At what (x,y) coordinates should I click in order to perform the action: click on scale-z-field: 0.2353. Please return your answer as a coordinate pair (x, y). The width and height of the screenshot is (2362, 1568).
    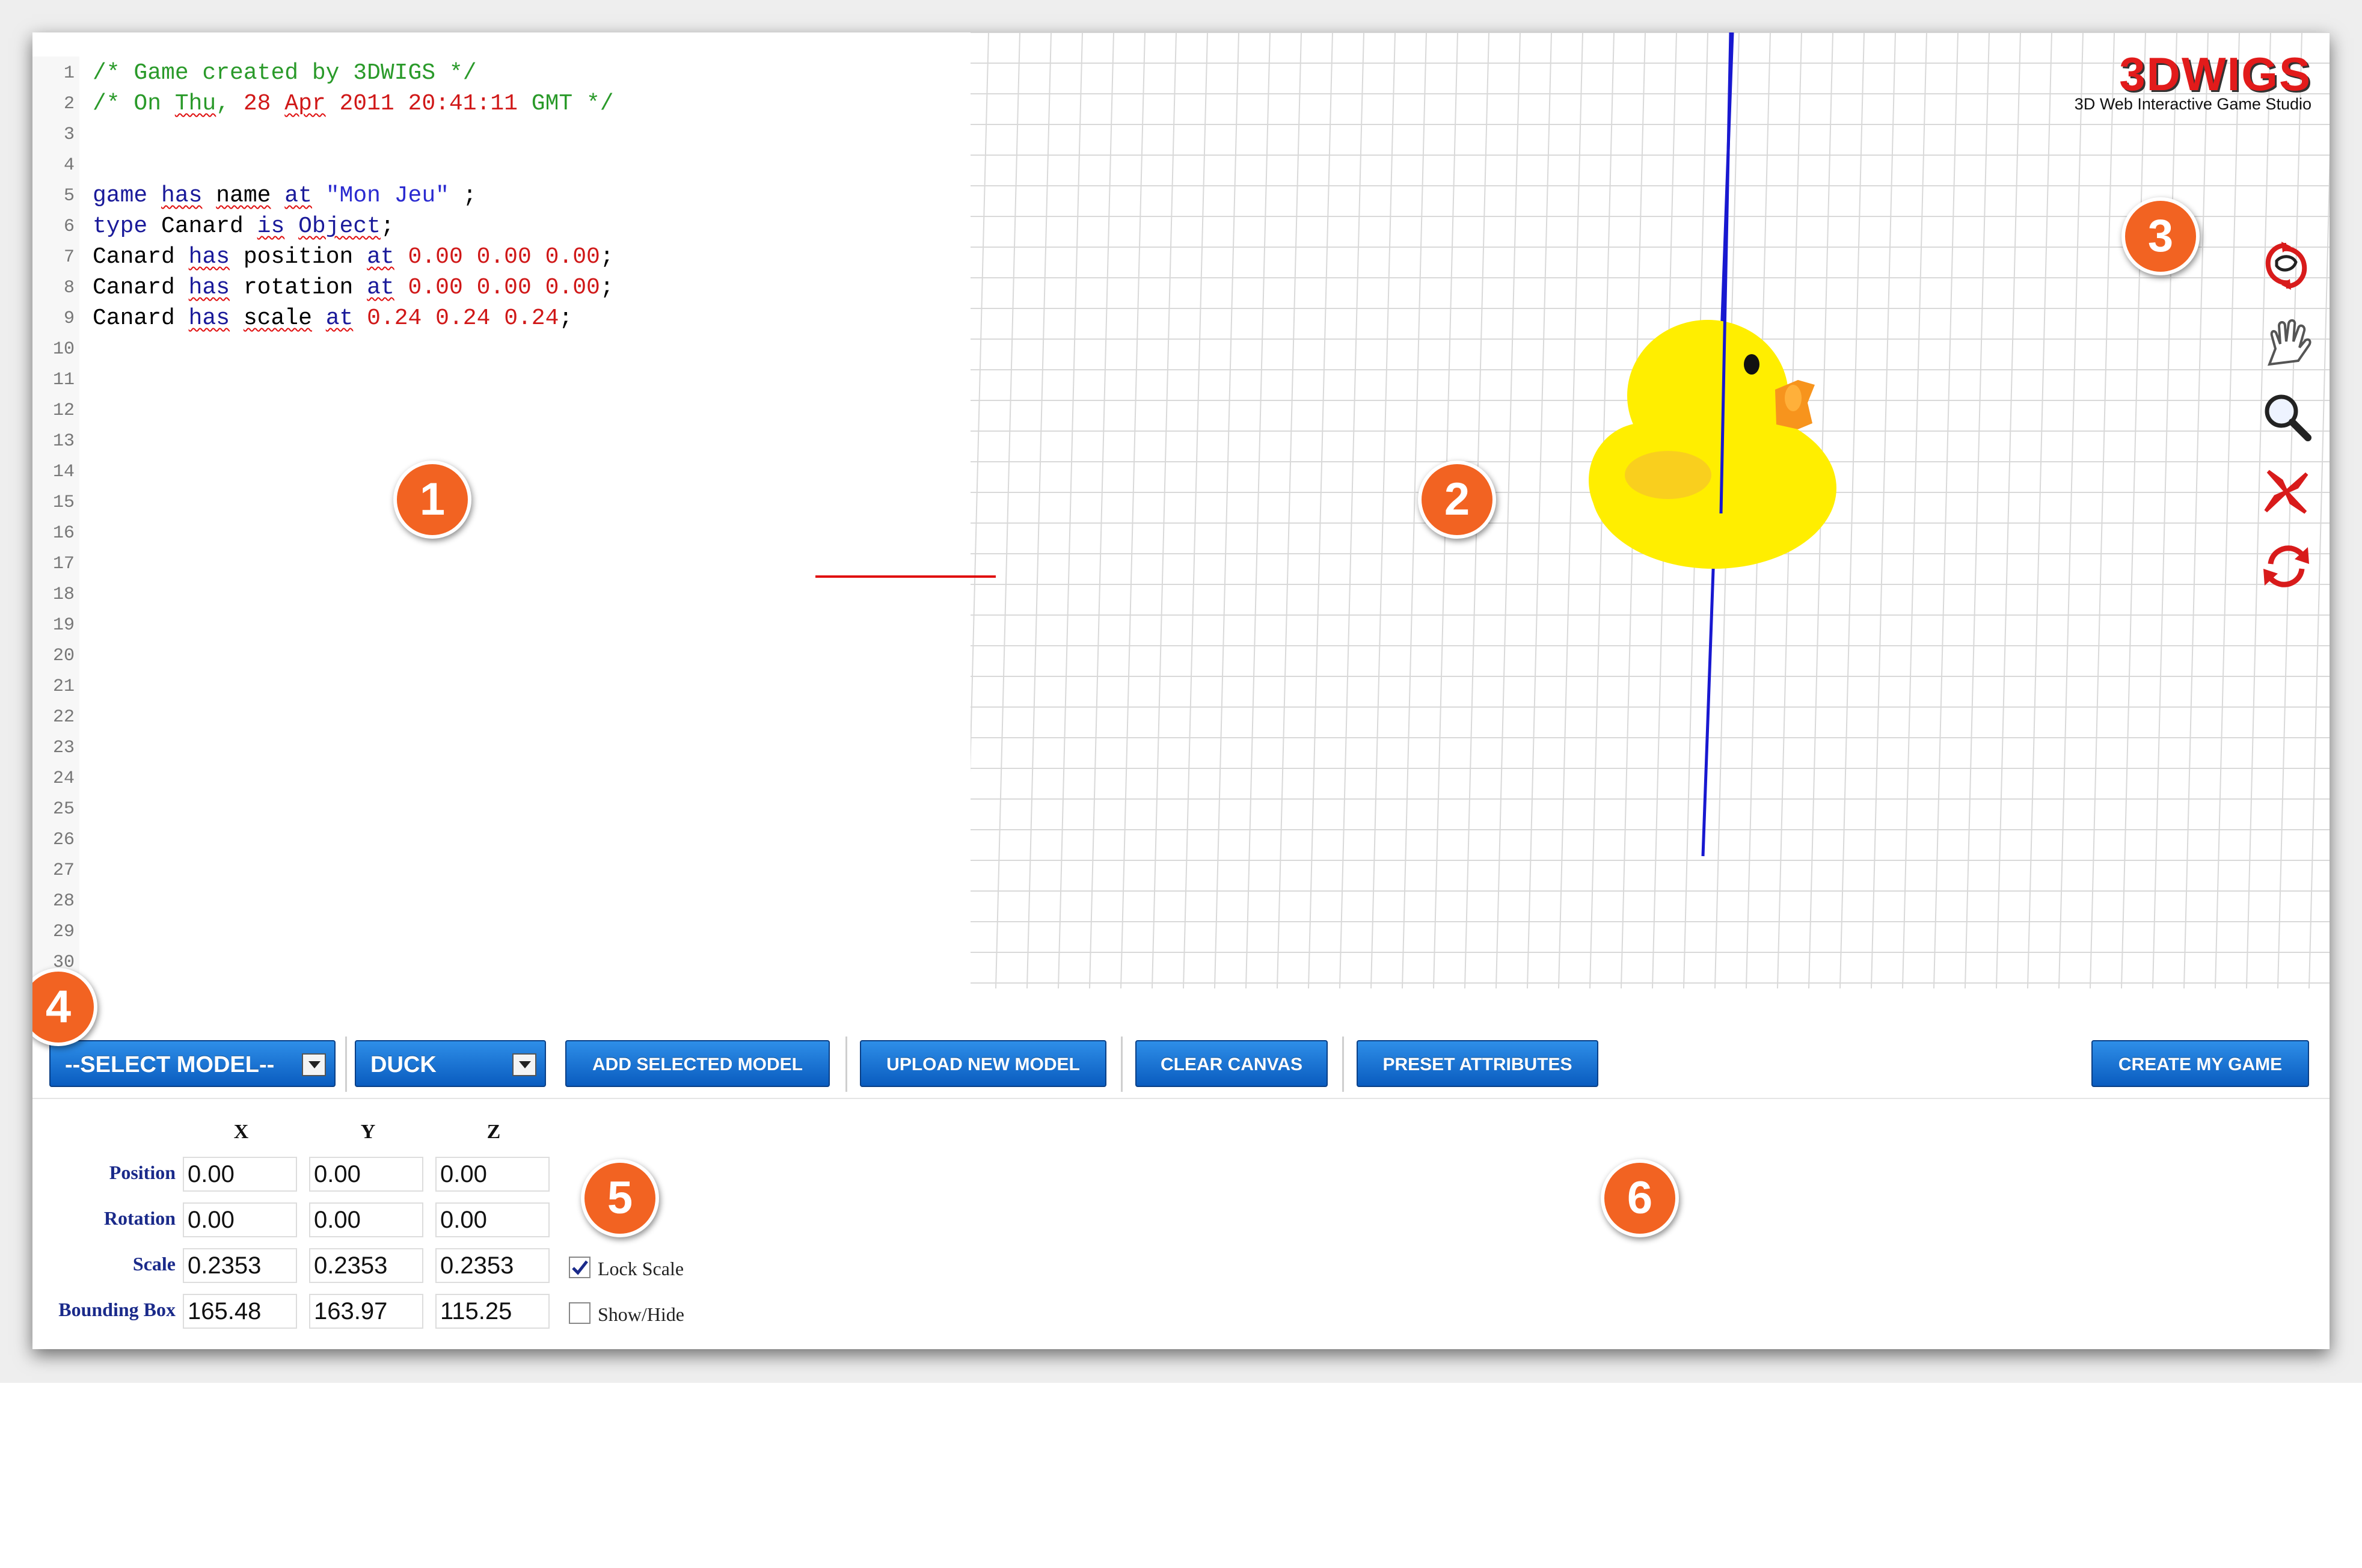
    Looking at the image, I should click on (492, 1265).